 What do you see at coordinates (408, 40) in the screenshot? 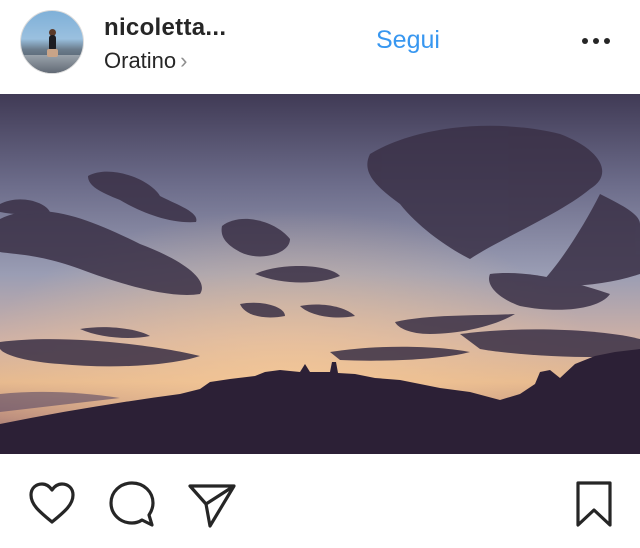
I see `follow-button: Segui` at bounding box center [408, 40].